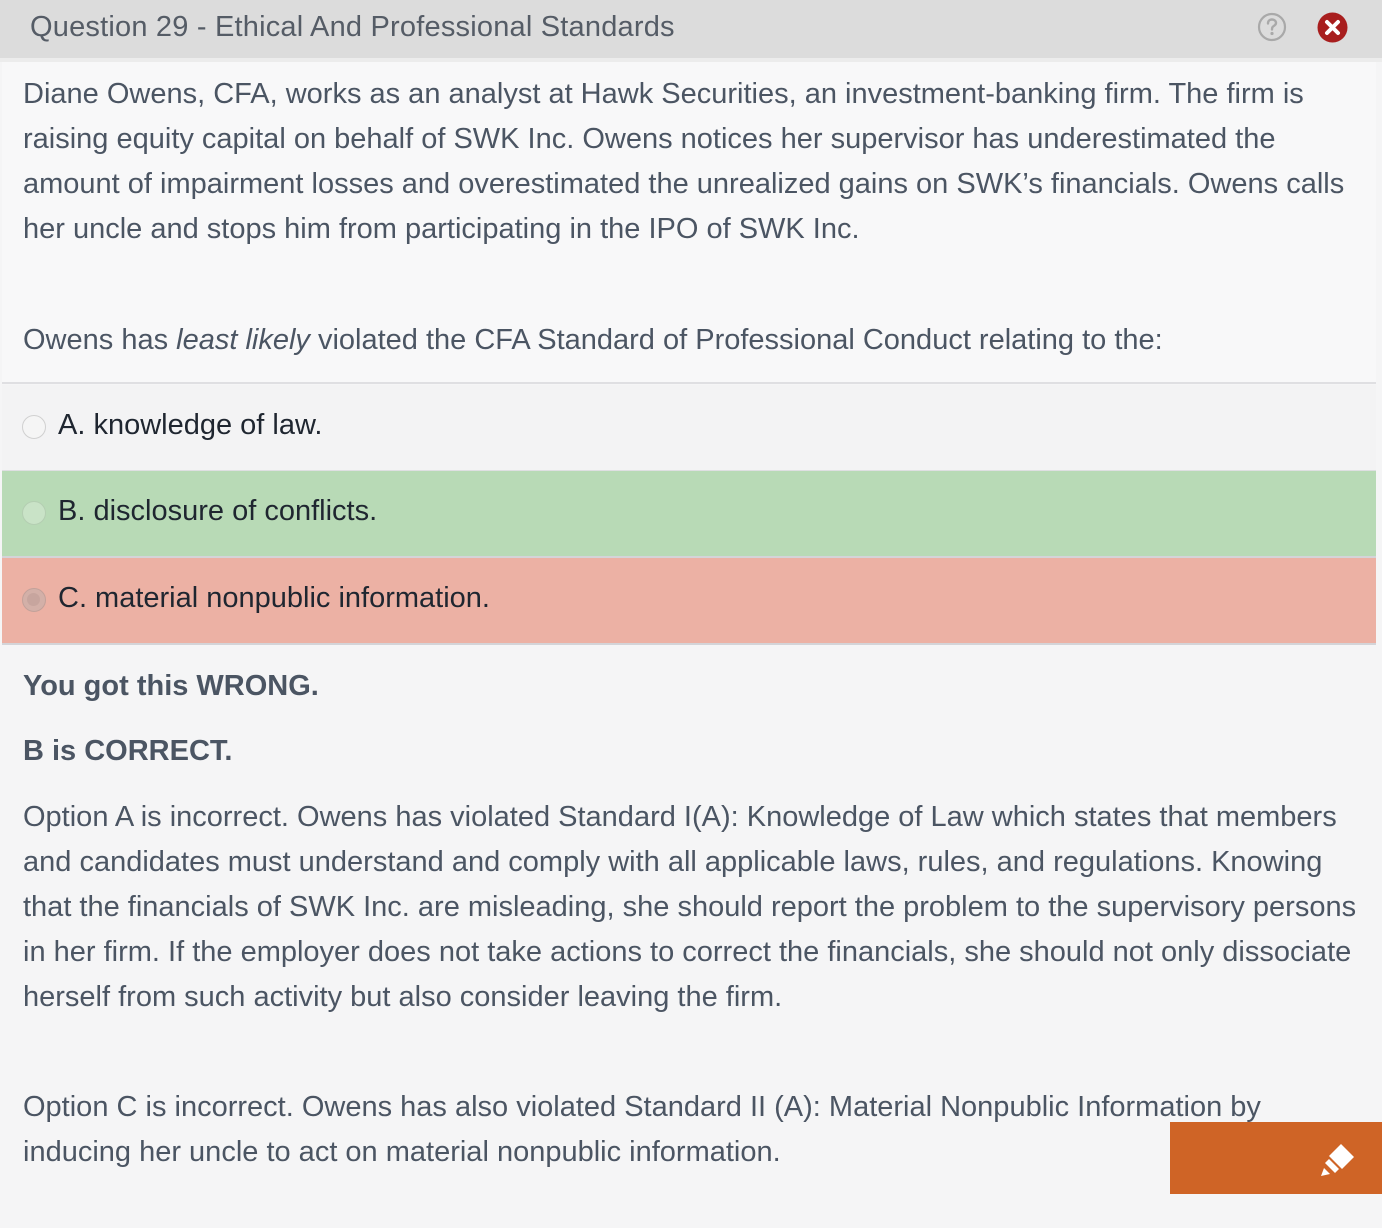 The width and height of the screenshot is (1382, 1228). Describe the element at coordinates (190, 425) in the screenshot. I see `answer-option-label: A. knowledge of law.` at that location.